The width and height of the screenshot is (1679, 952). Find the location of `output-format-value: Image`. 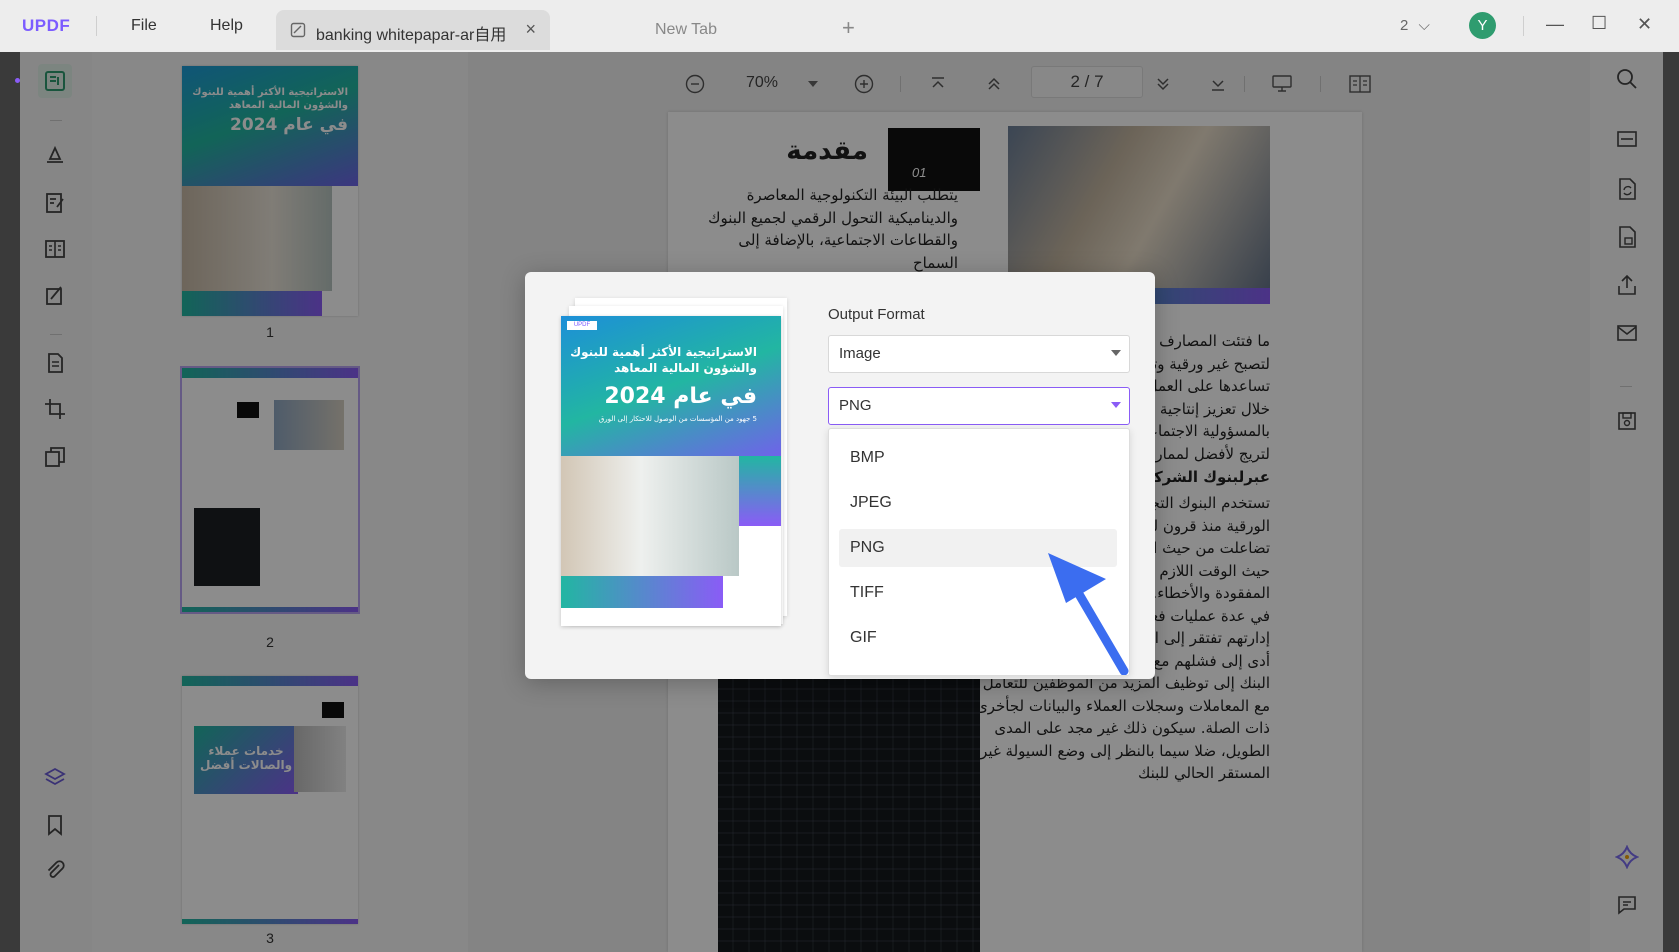

output-format-value: Image is located at coordinates (860, 353).